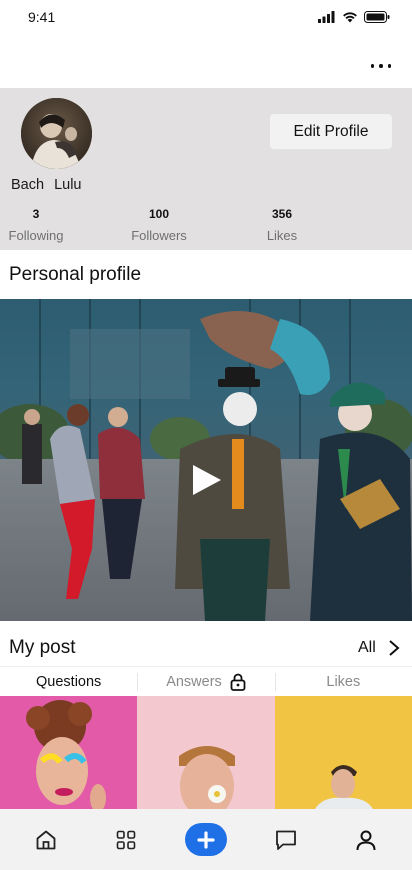 This screenshot has width=412, height=870. I want to click on status-time: 9:41, so click(42, 17).